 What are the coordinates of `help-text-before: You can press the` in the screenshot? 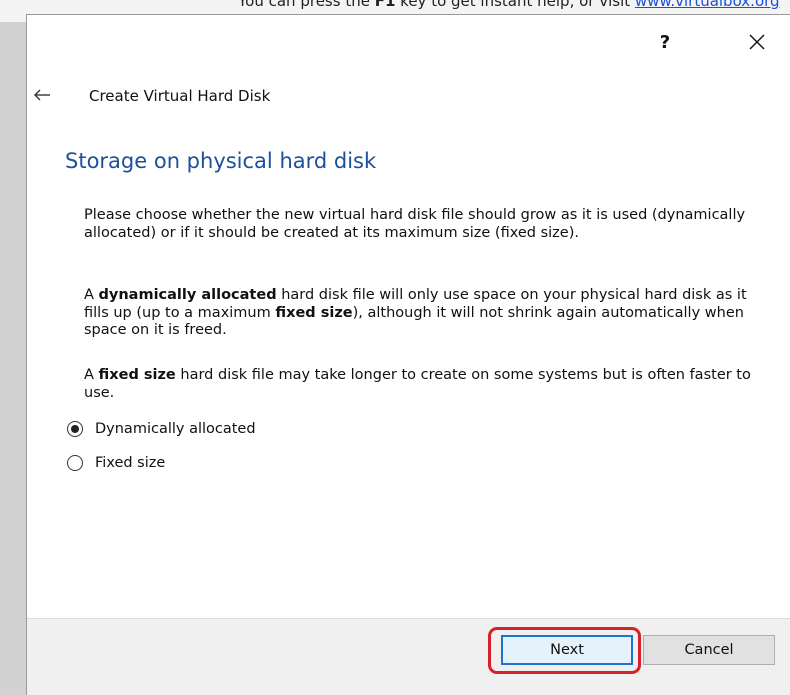 It's located at (306, 5).